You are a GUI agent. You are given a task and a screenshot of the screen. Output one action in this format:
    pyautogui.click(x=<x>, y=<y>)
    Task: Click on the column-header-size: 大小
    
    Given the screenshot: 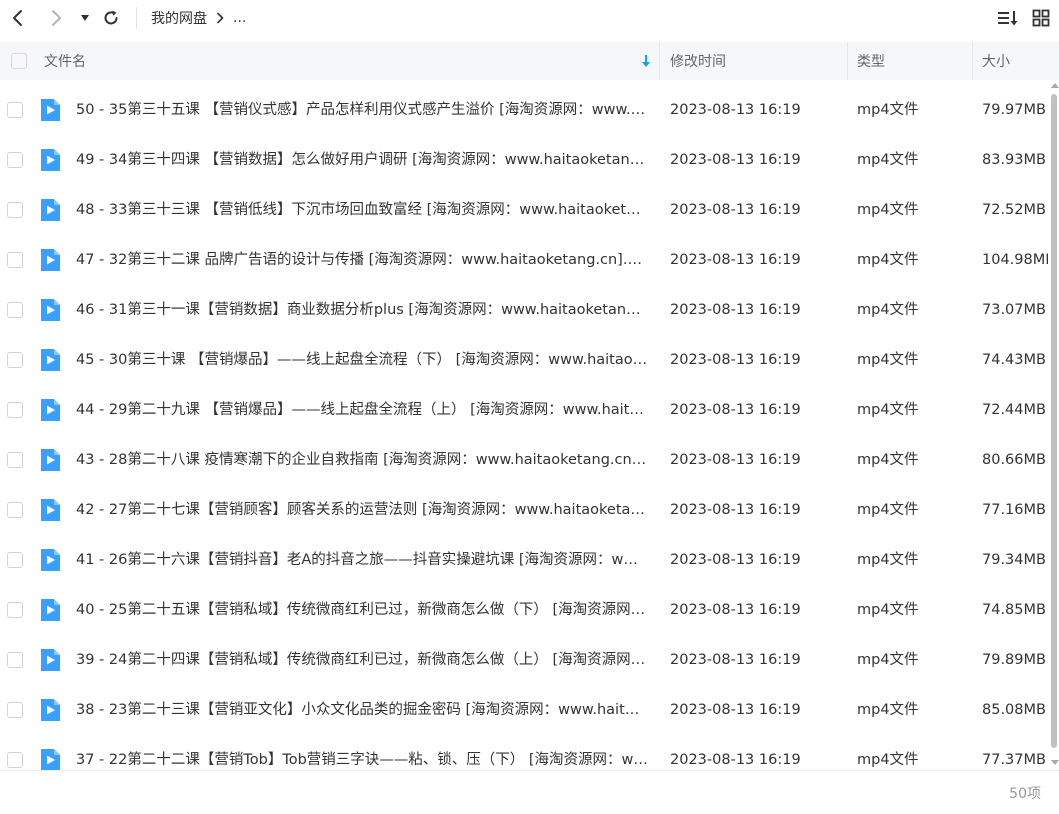 What is the action you would take?
    pyautogui.click(x=1020, y=61)
    